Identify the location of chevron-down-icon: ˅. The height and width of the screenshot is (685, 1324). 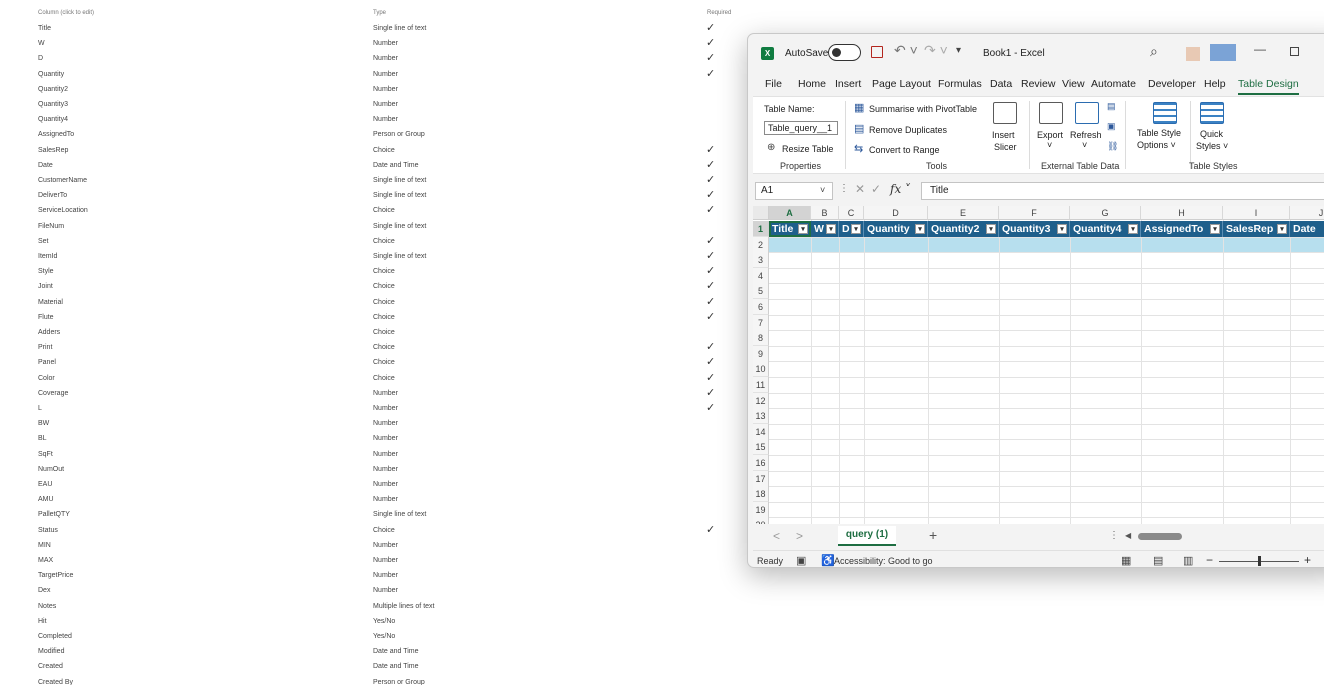
(822, 190).